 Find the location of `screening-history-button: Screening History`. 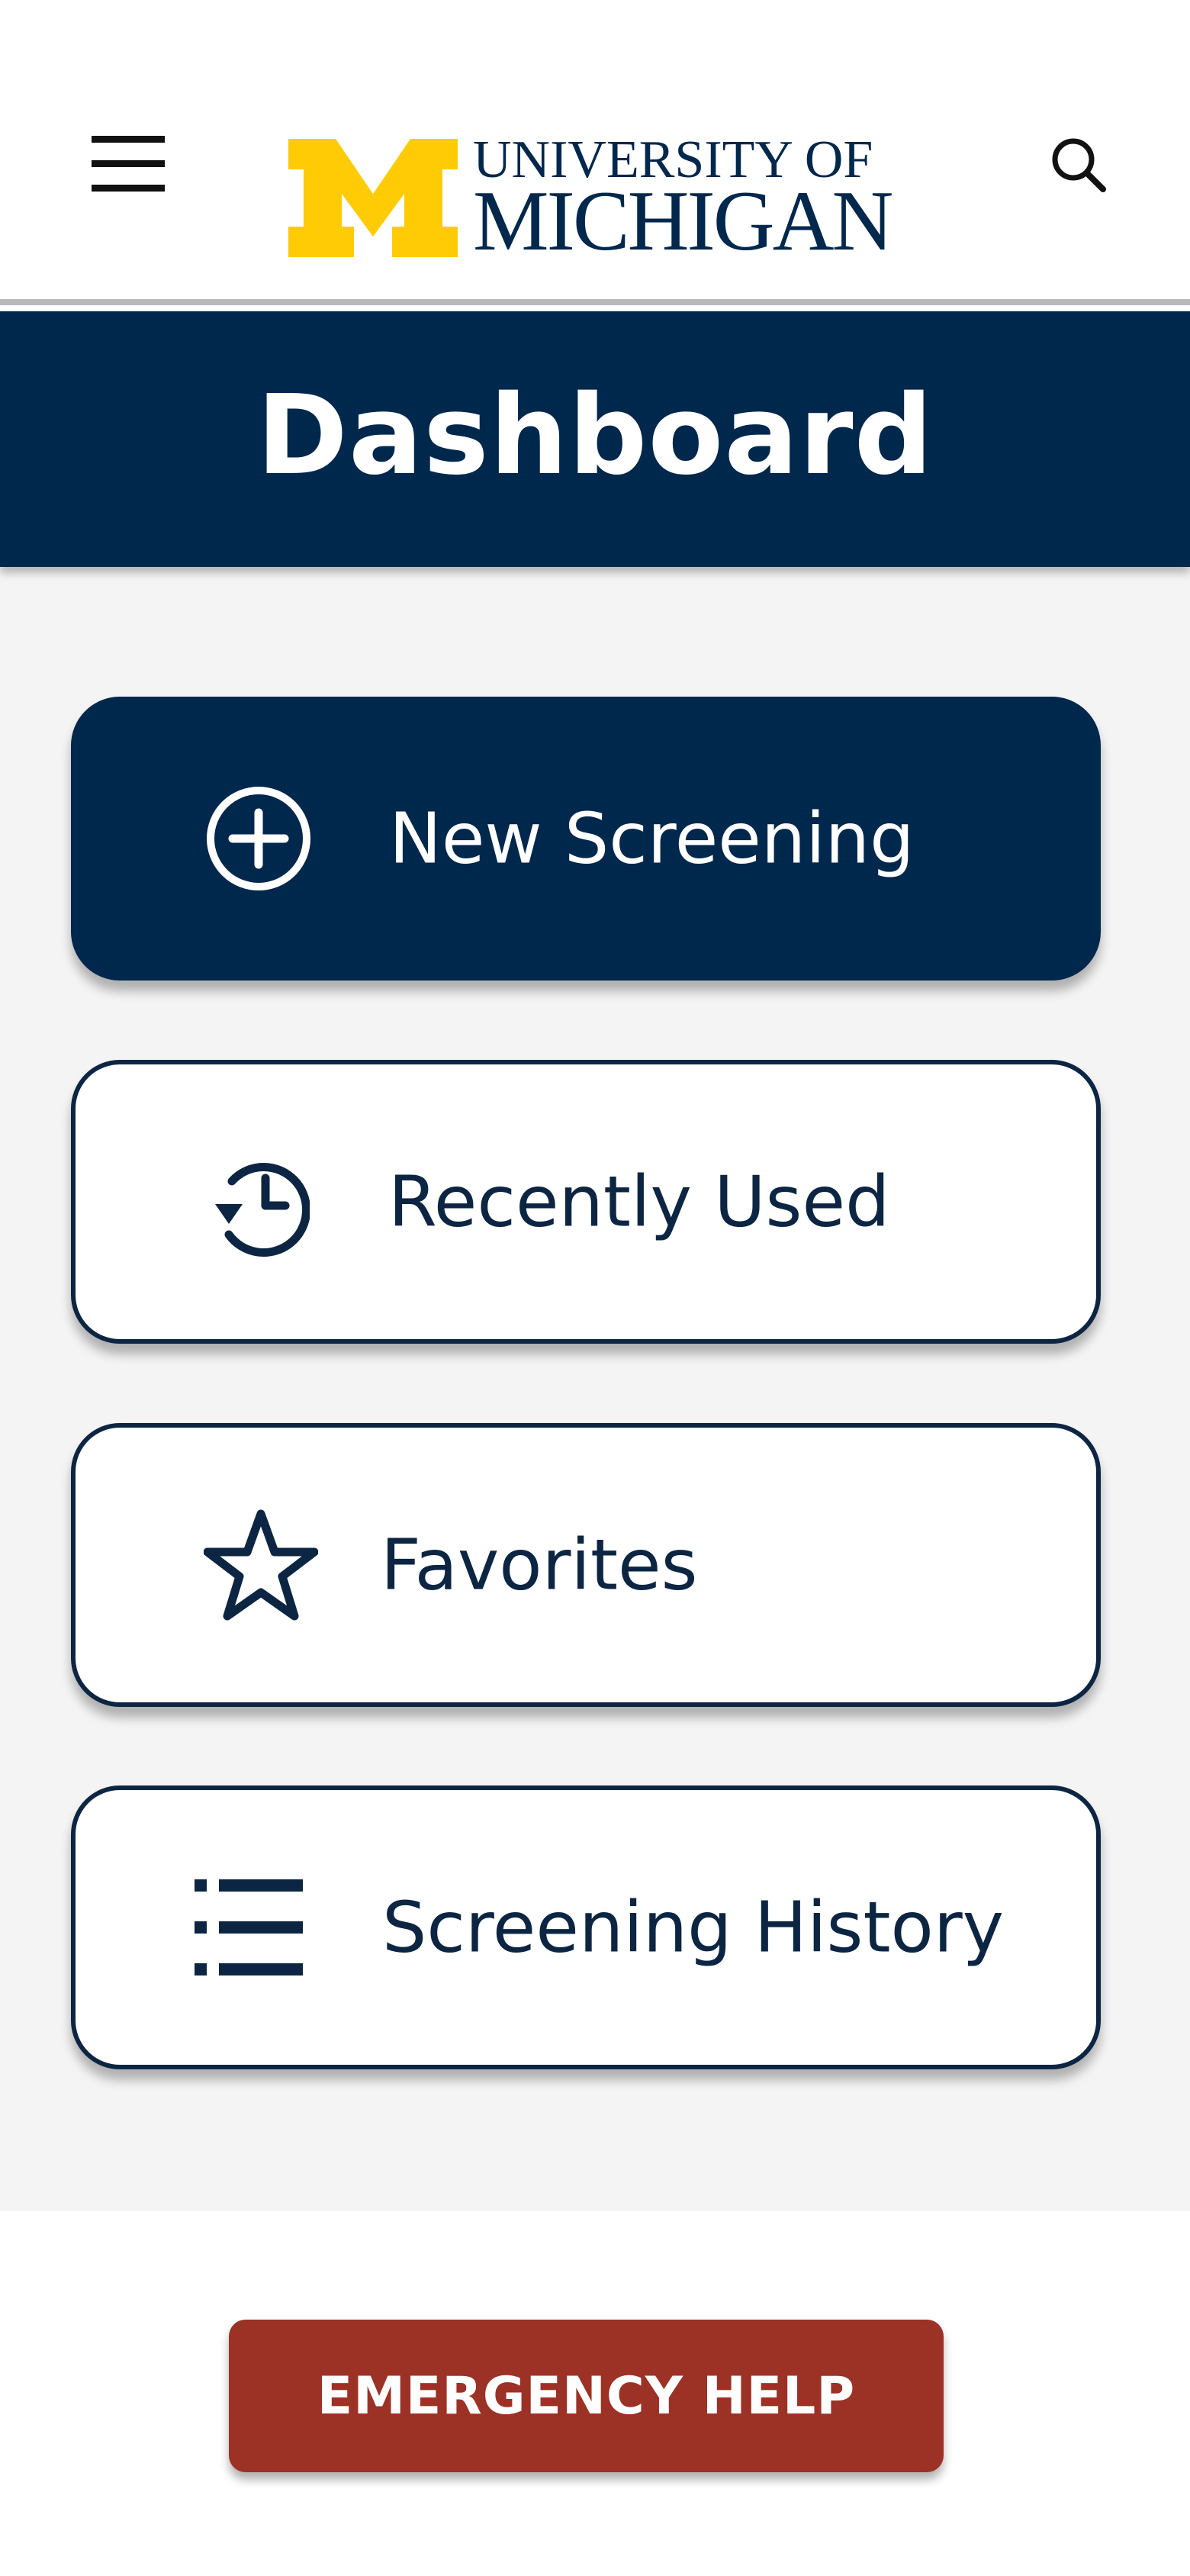

screening-history-button: Screening History is located at coordinates (586, 1927).